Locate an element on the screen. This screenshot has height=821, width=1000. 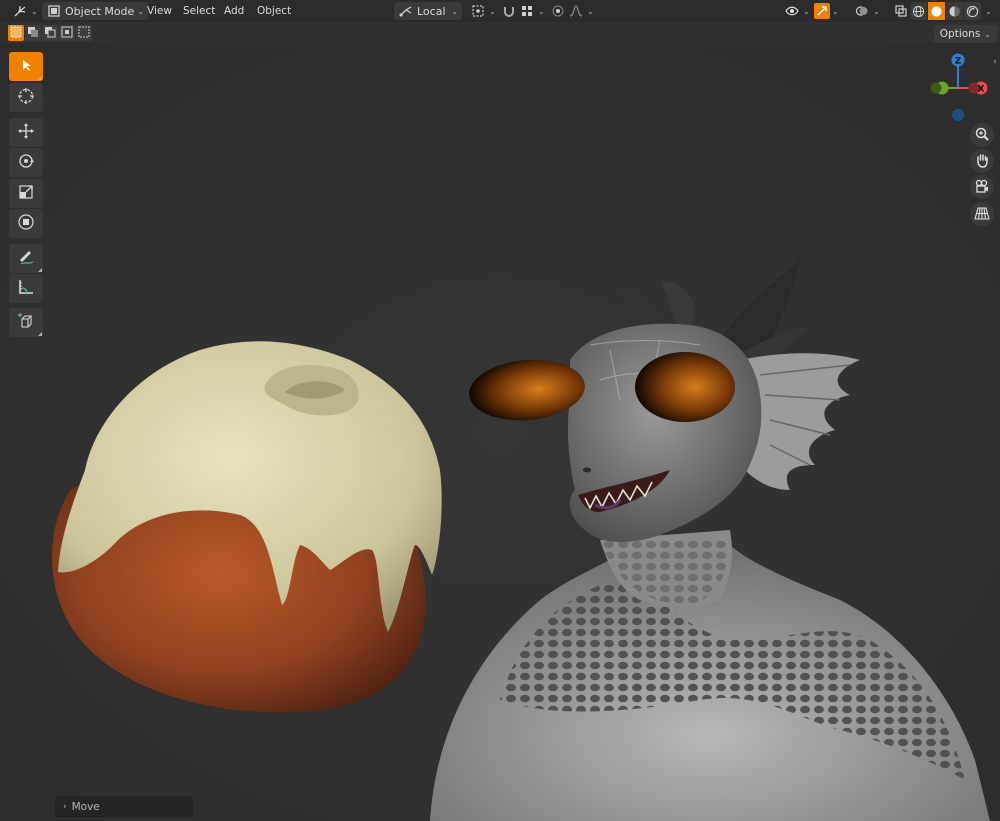
eye-icon is located at coordinates (792, 11).